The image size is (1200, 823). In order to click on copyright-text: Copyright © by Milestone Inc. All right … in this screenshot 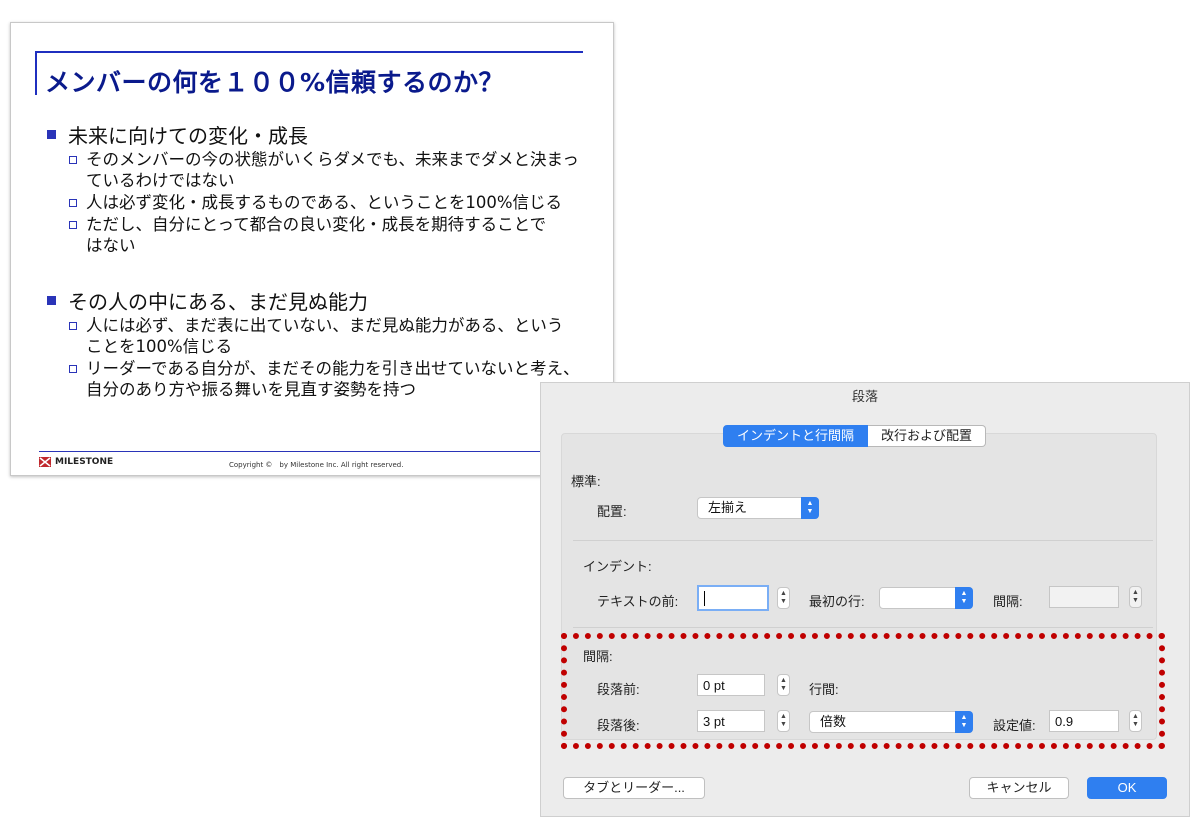, I will do `click(316, 465)`.